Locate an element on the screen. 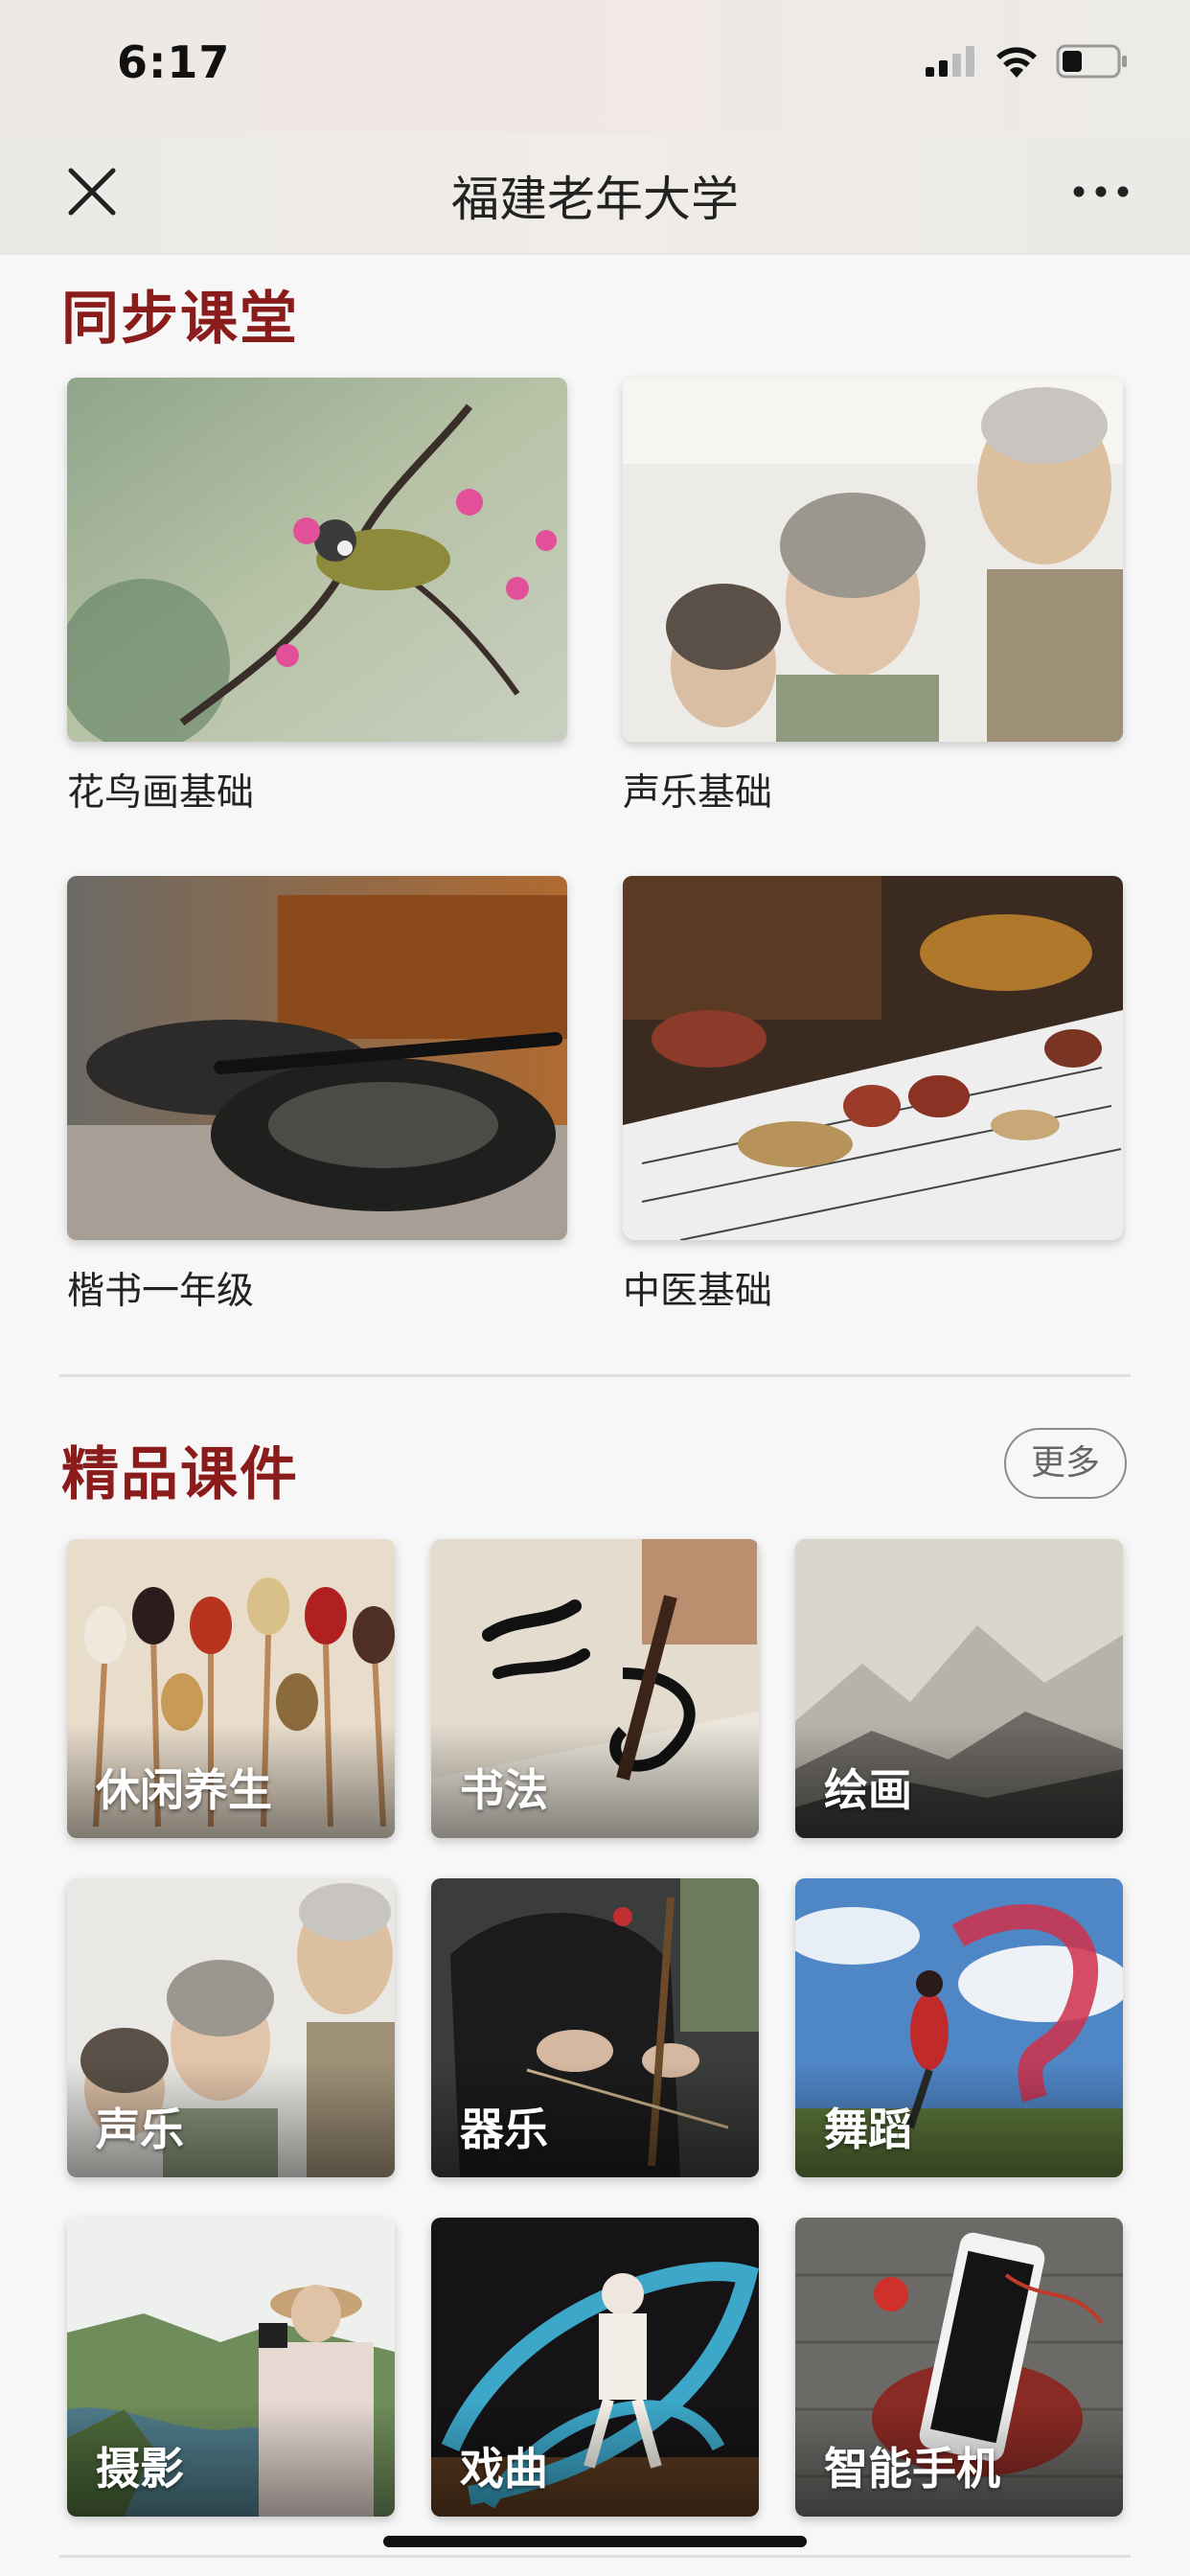 The height and width of the screenshot is (2576, 1190). status-bar: 6:17 is located at coordinates (595, 67).